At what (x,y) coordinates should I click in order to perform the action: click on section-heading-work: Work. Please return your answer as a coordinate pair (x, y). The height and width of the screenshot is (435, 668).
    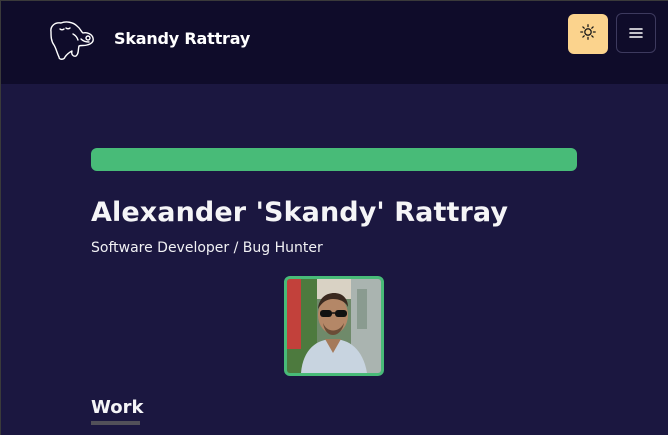
    Looking at the image, I should click on (117, 407).